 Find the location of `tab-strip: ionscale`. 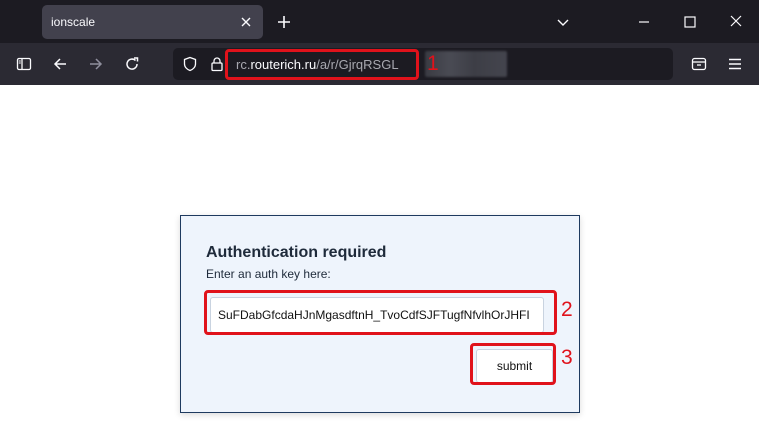

tab-strip: ionscale is located at coordinates (379, 21).